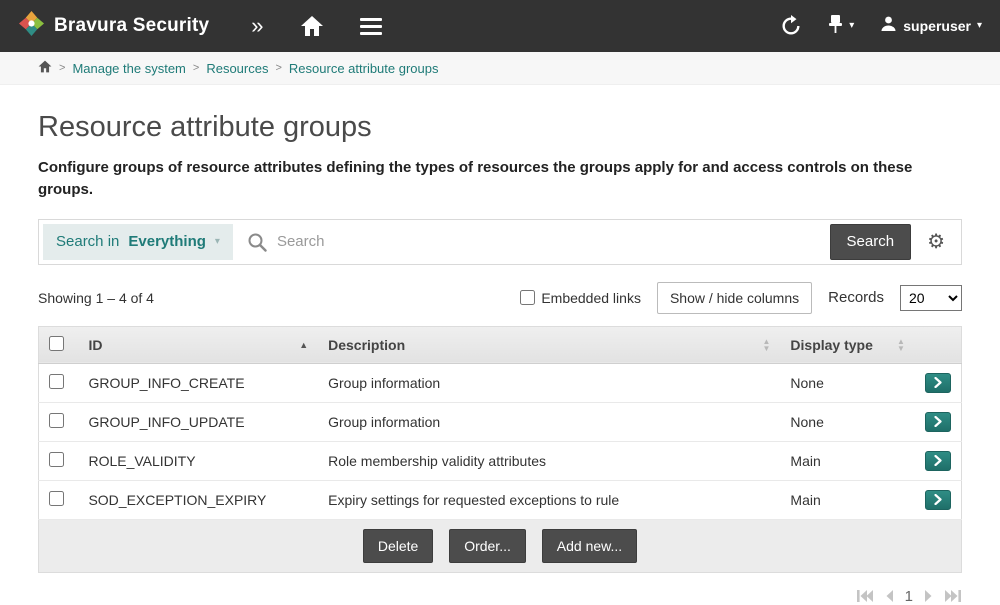 Image resolution: width=1000 pixels, height=605 pixels. I want to click on sidebar-expand-icon: », so click(257, 26).